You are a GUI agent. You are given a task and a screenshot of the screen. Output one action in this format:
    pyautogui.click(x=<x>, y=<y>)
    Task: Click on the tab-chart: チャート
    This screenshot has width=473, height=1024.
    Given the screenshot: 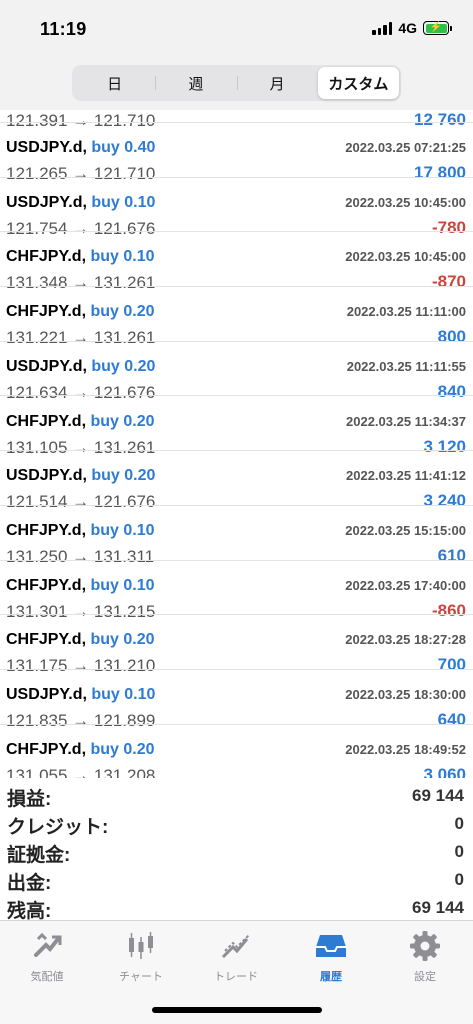 What is the action you would take?
    pyautogui.click(x=141, y=959)
    